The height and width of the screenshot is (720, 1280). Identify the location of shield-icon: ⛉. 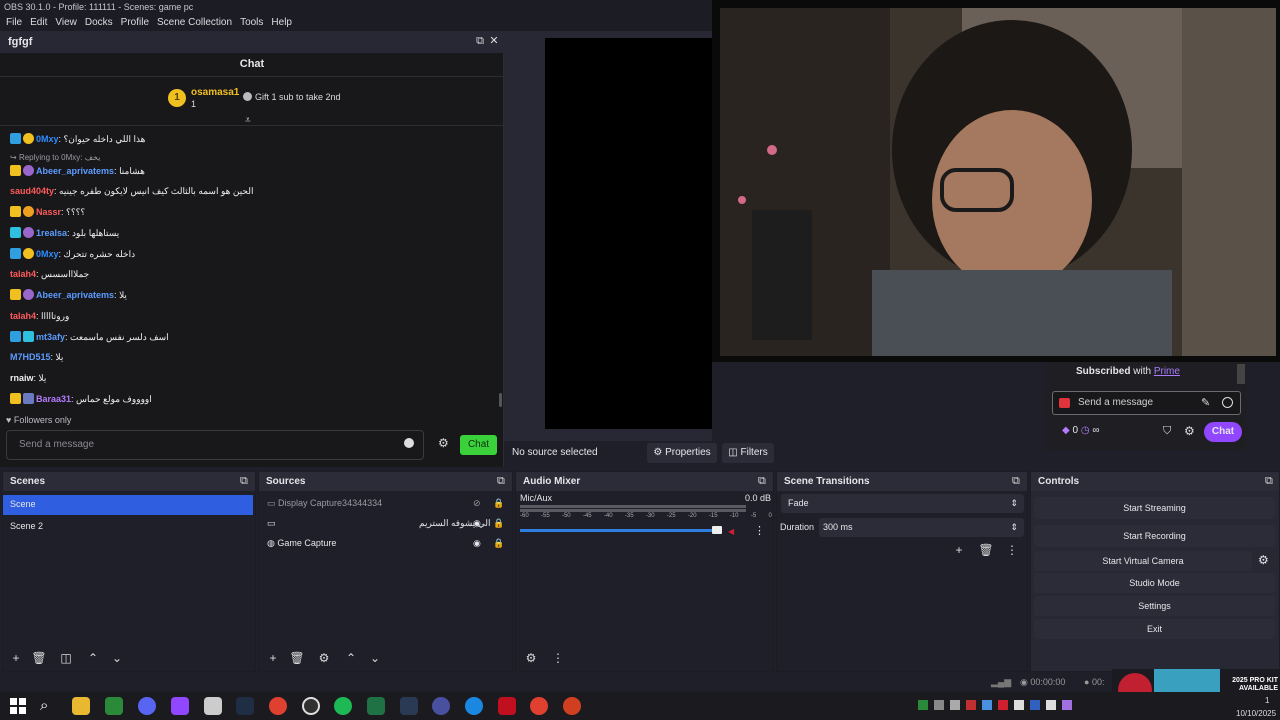
(1167, 431).